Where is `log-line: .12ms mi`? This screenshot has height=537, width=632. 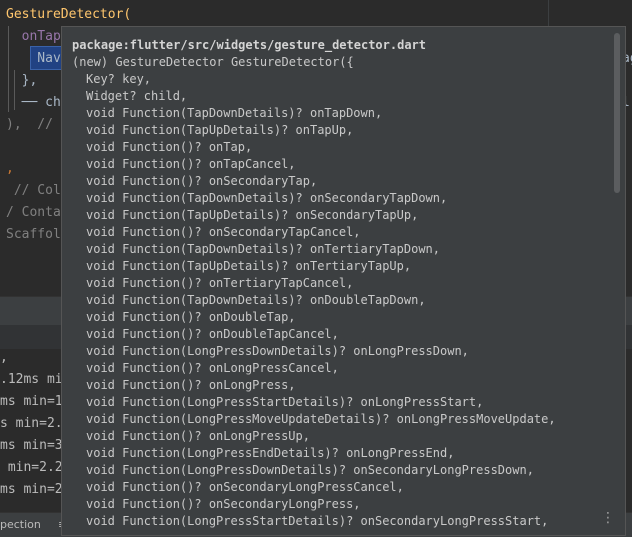
log-line: .12ms mi is located at coordinates (31, 379).